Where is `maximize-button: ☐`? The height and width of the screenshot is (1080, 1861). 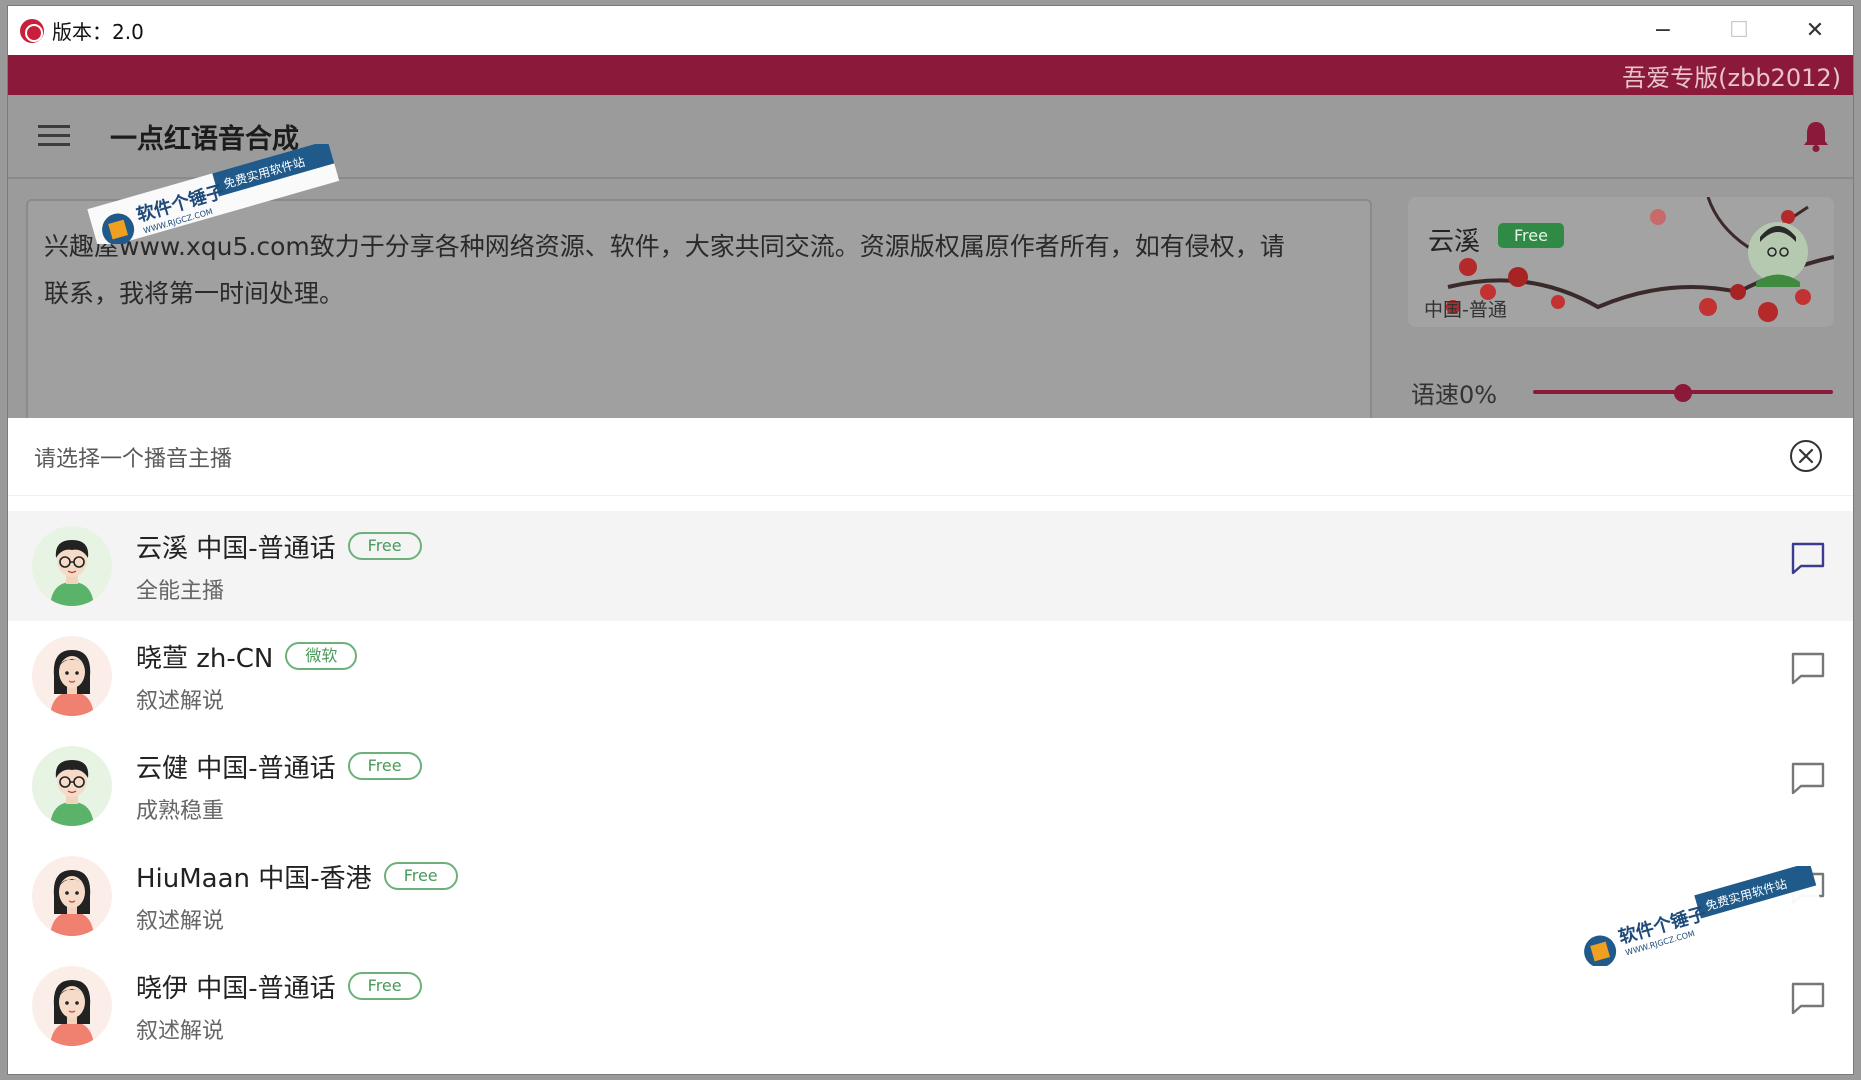
maximize-button: ☐ is located at coordinates (1739, 30).